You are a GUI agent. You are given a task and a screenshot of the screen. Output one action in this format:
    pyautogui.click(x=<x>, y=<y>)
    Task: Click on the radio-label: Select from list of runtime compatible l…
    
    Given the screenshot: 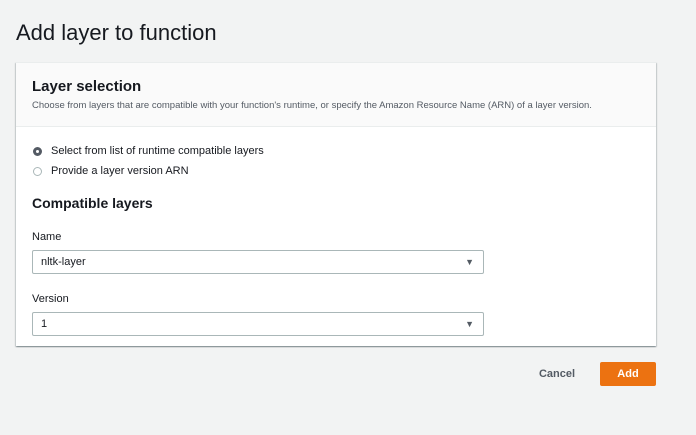 What is the action you would take?
    pyautogui.click(x=157, y=151)
    